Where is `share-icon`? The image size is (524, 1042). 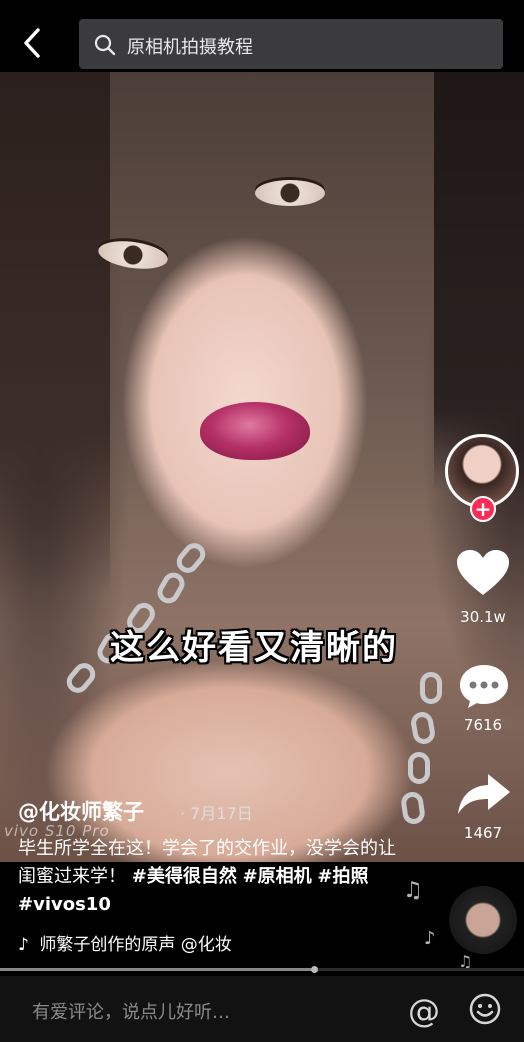 share-icon is located at coordinates (484, 794).